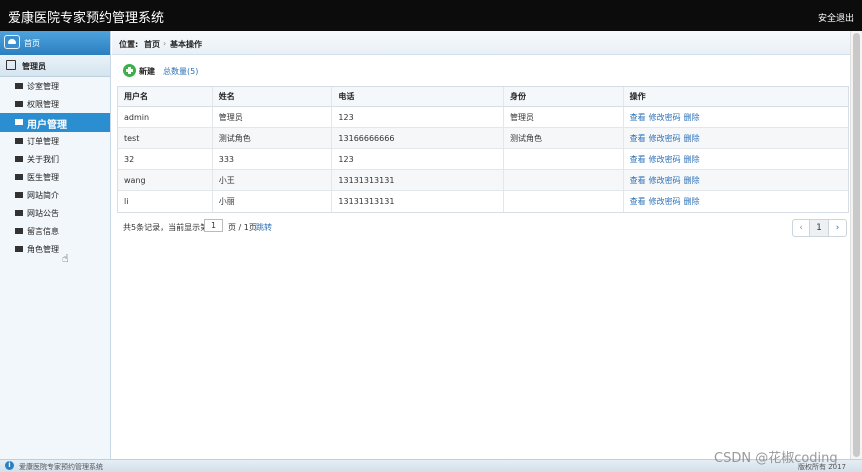 This screenshot has width=862, height=472. I want to click on sidebar-item: 关于我们, so click(55, 159).